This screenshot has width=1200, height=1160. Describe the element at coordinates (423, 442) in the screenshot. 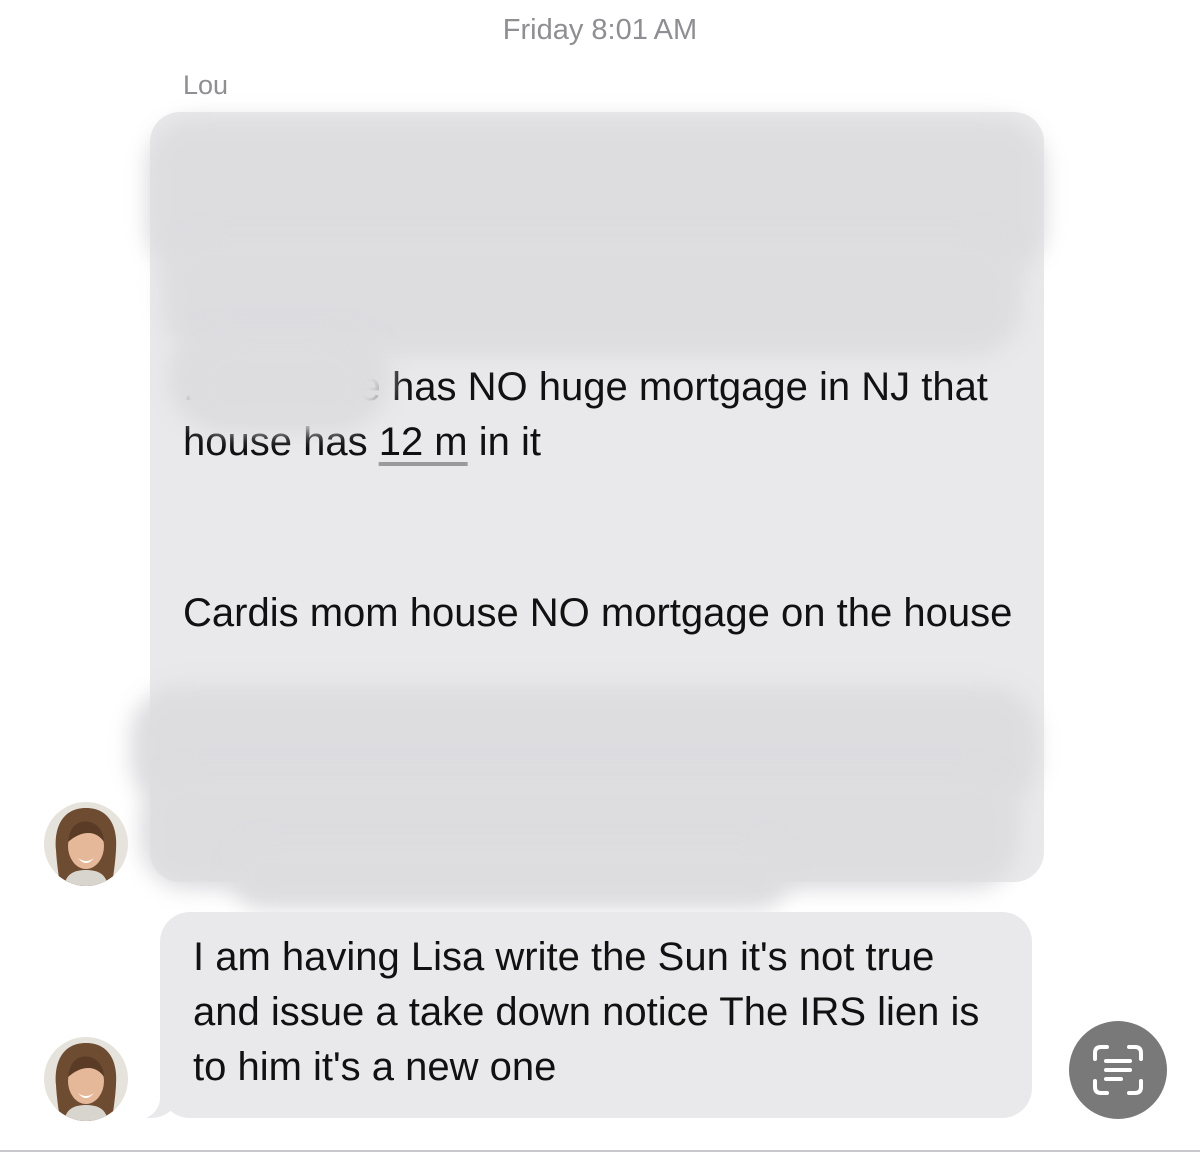

I see `data-detector-link: 12 m` at that location.